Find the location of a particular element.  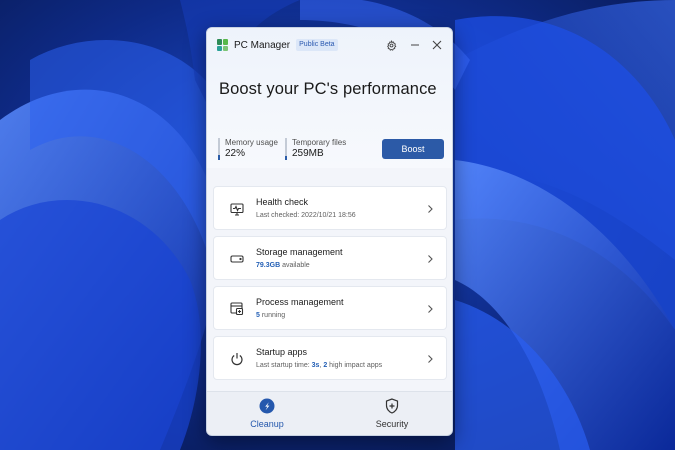

storage-available-value: 79.3GB is located at coordinates (268, 265).